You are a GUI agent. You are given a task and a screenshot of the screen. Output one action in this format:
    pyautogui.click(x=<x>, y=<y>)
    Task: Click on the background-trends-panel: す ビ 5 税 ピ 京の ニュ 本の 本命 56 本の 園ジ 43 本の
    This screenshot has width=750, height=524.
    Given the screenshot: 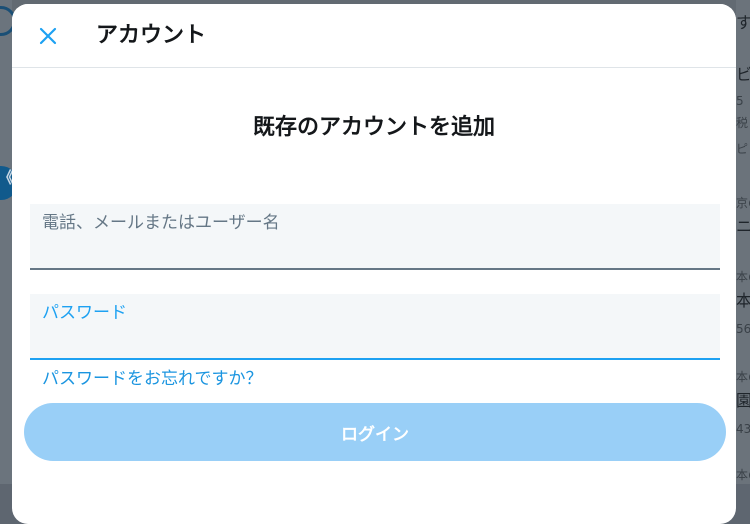 What is the action you would take?
    pyautogui.click(x=743, y=242)
    